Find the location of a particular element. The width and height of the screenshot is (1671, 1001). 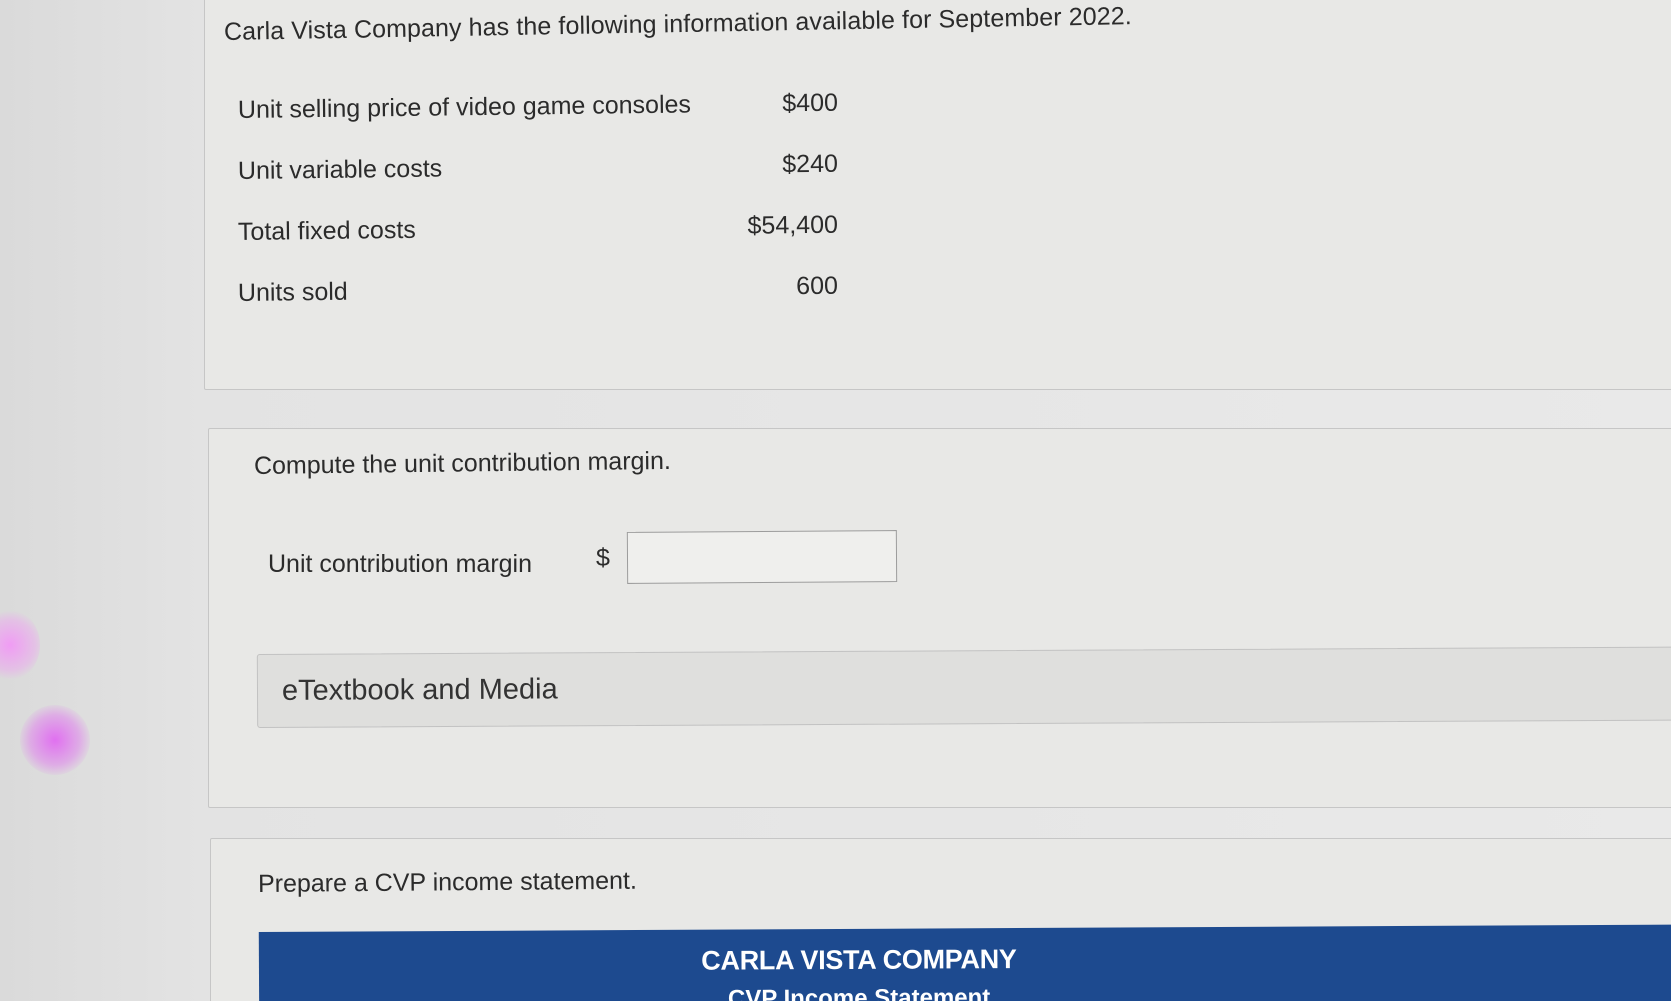

info-row-fixed-costs: Total fixed costs $54,400 is located at coordinates (538, 232).